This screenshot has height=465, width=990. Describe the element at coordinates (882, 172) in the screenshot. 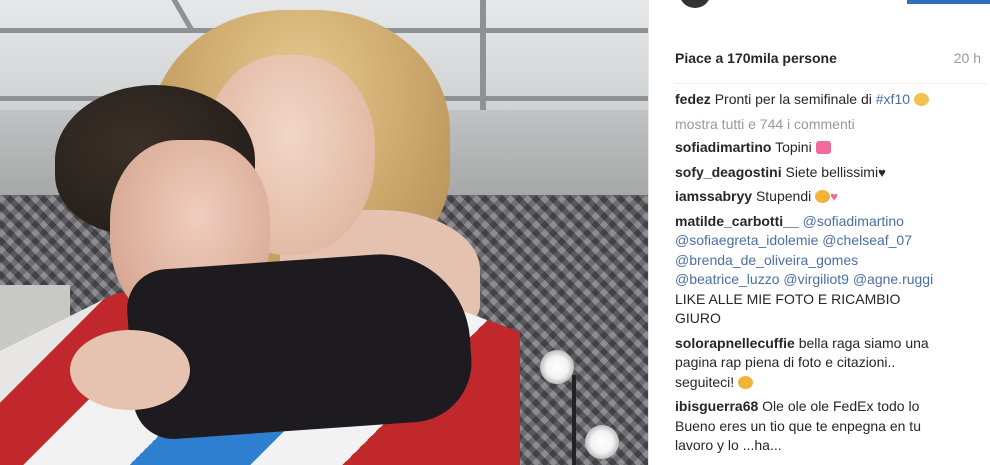

I see `black-heart-emoji-icon: ♥` at that location.